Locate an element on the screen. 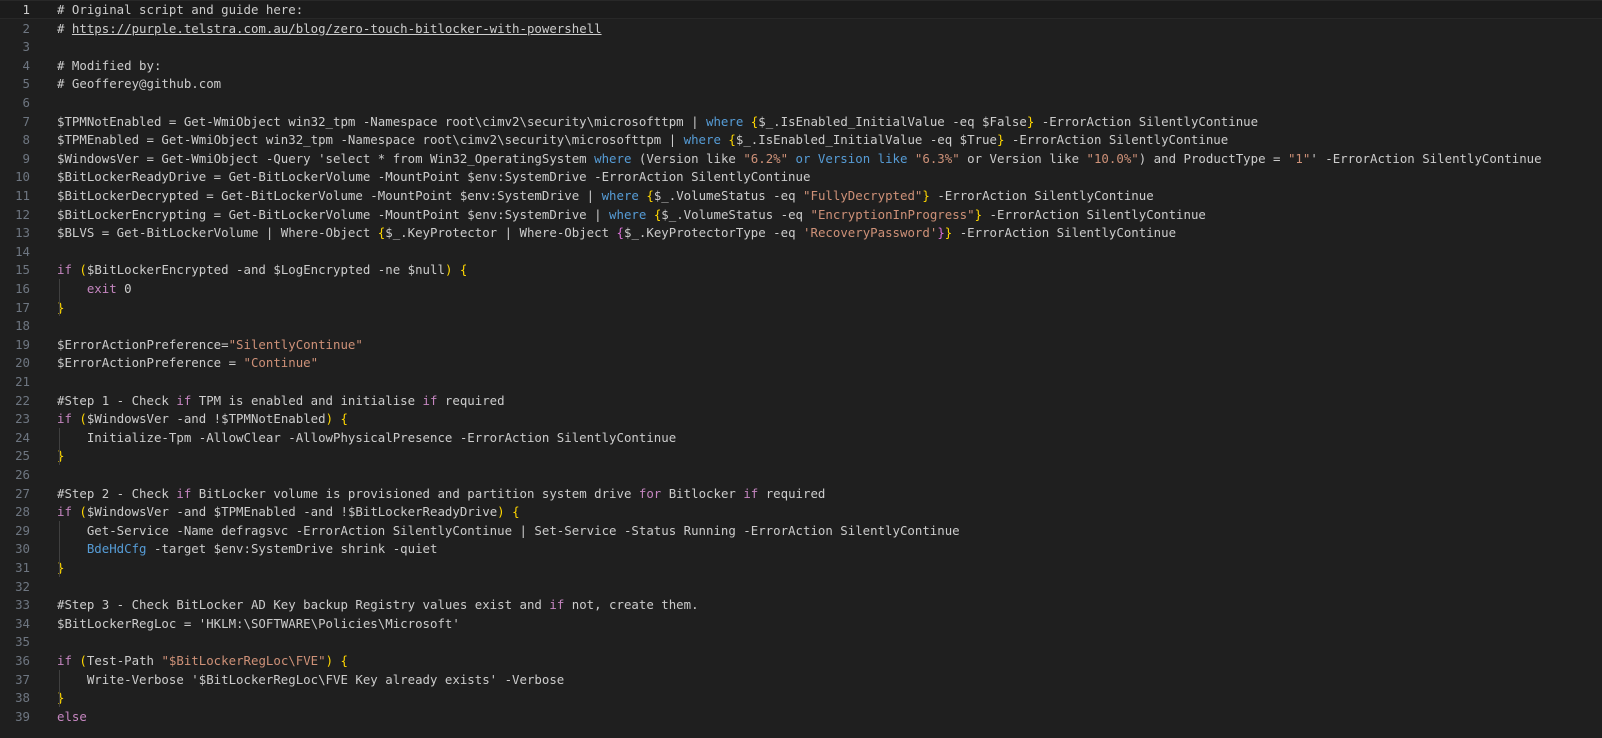 Image resolution: width=1602 pixels, height=738 pixels. code-line: 16 exit 0 is located at coordinates (801, 288).